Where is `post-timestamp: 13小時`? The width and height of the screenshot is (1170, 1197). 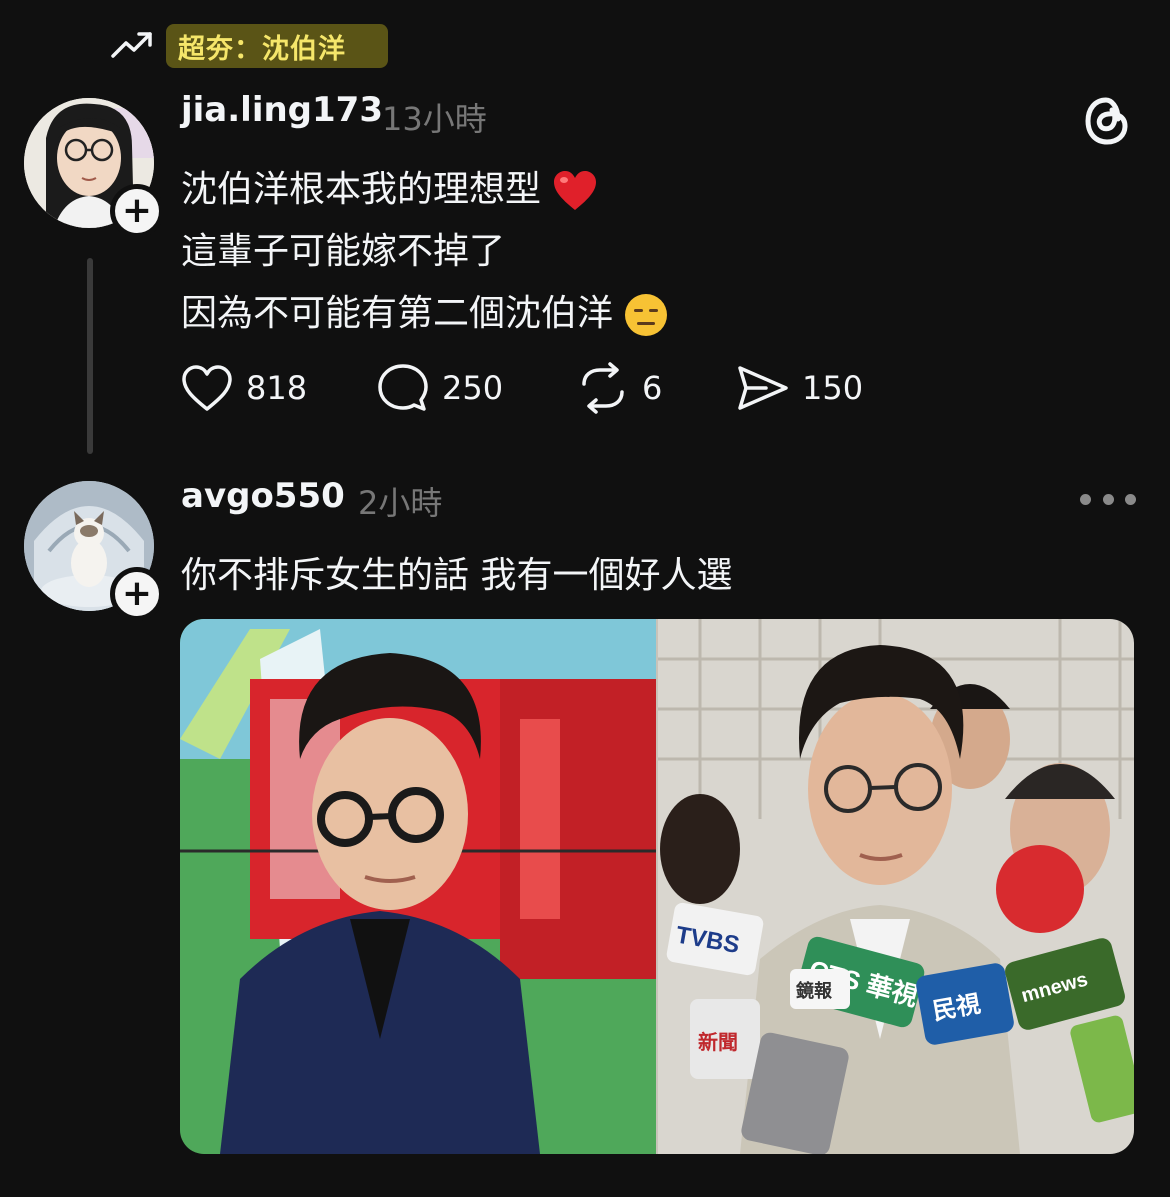 post-timestamp: 13小時 is located at coordinates (434, 119).